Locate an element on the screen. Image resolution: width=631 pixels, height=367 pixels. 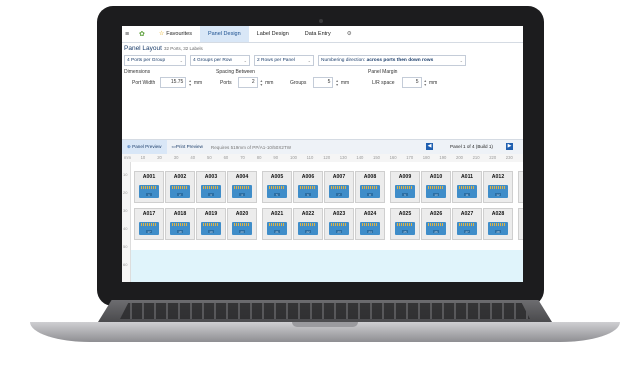
jack-number: 28 is located at coordinates (498, 232).